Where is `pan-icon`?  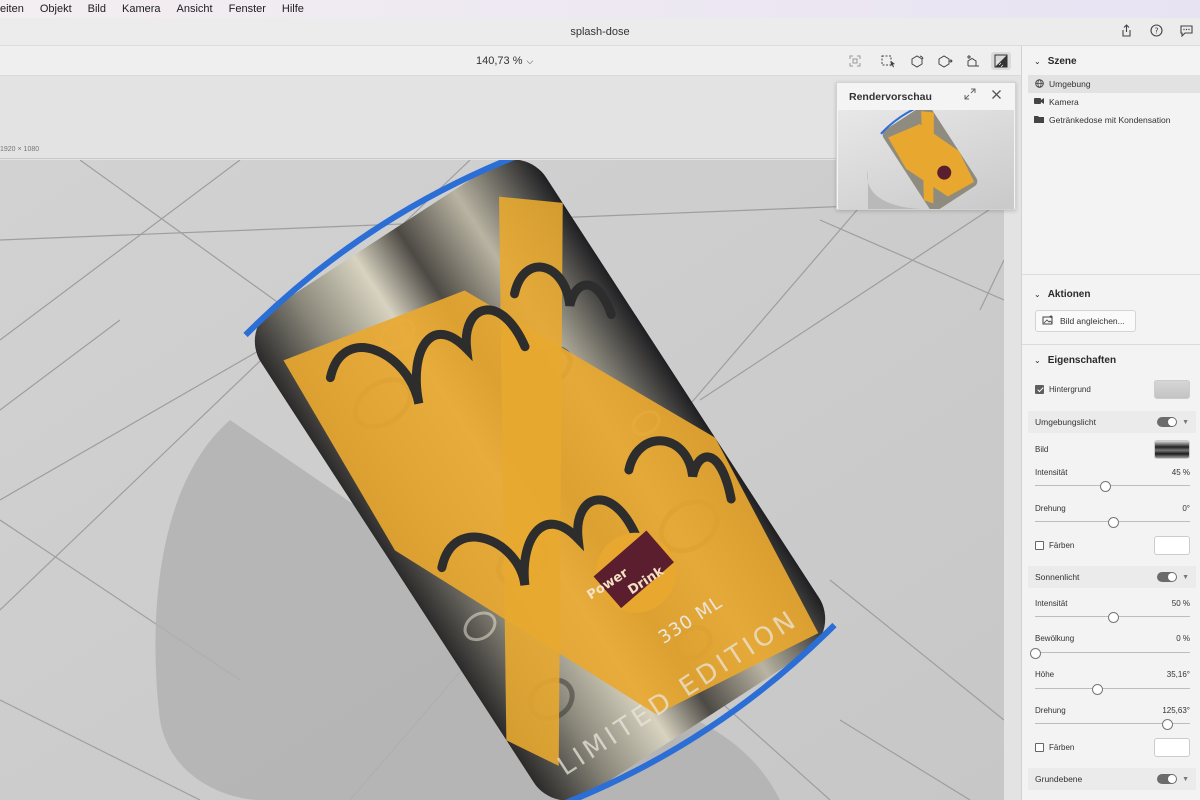
pan-icon is located at coordinates (945, 61).